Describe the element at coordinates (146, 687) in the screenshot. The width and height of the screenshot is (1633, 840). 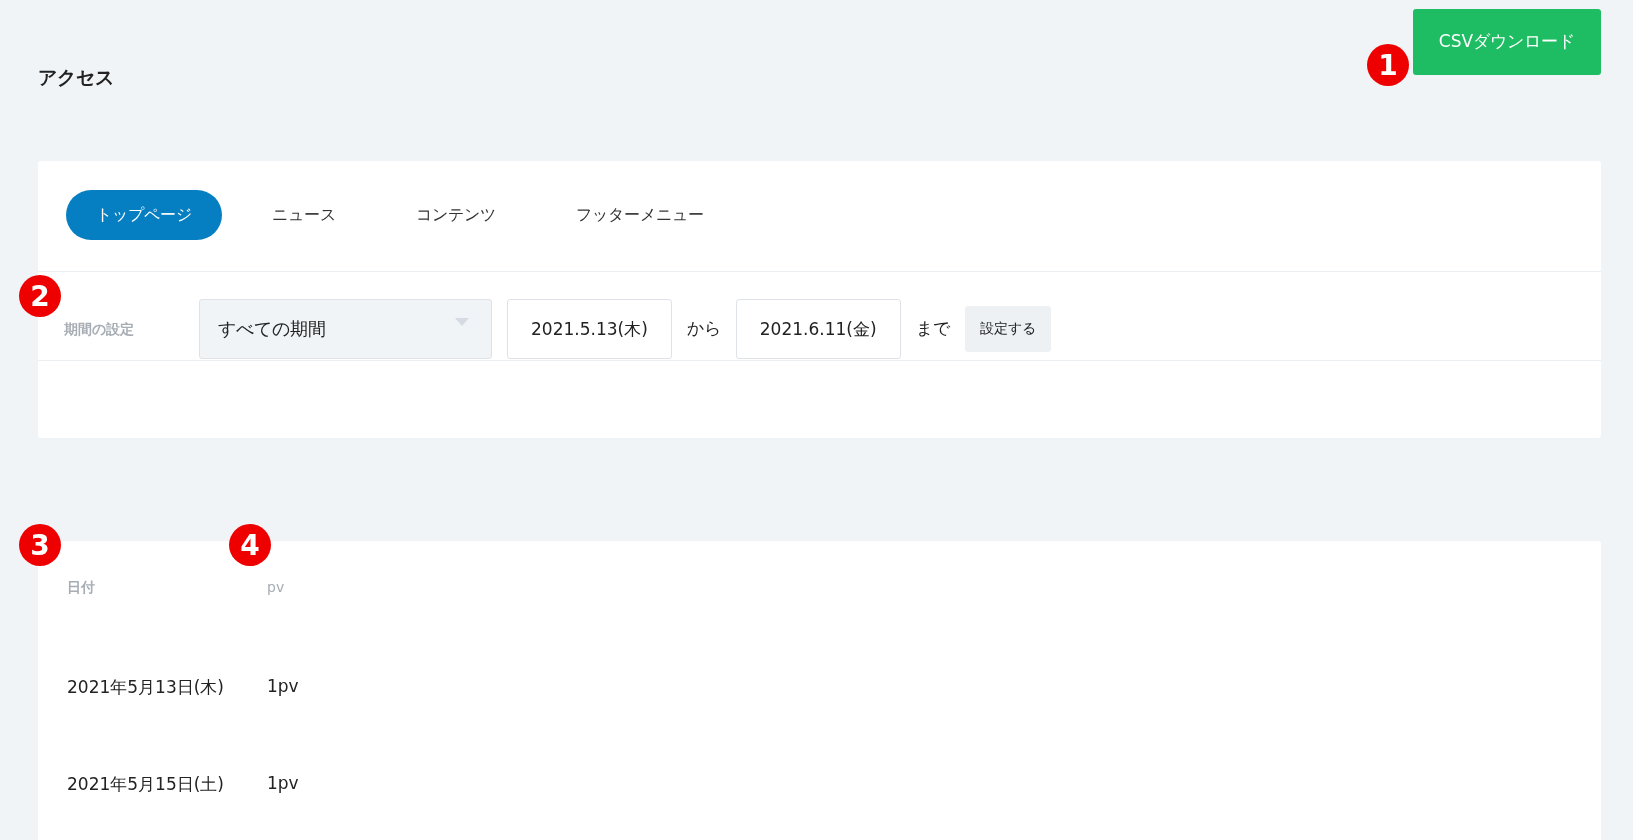
I see `table-cell-text: 2021年5月13日(木)` at that location.